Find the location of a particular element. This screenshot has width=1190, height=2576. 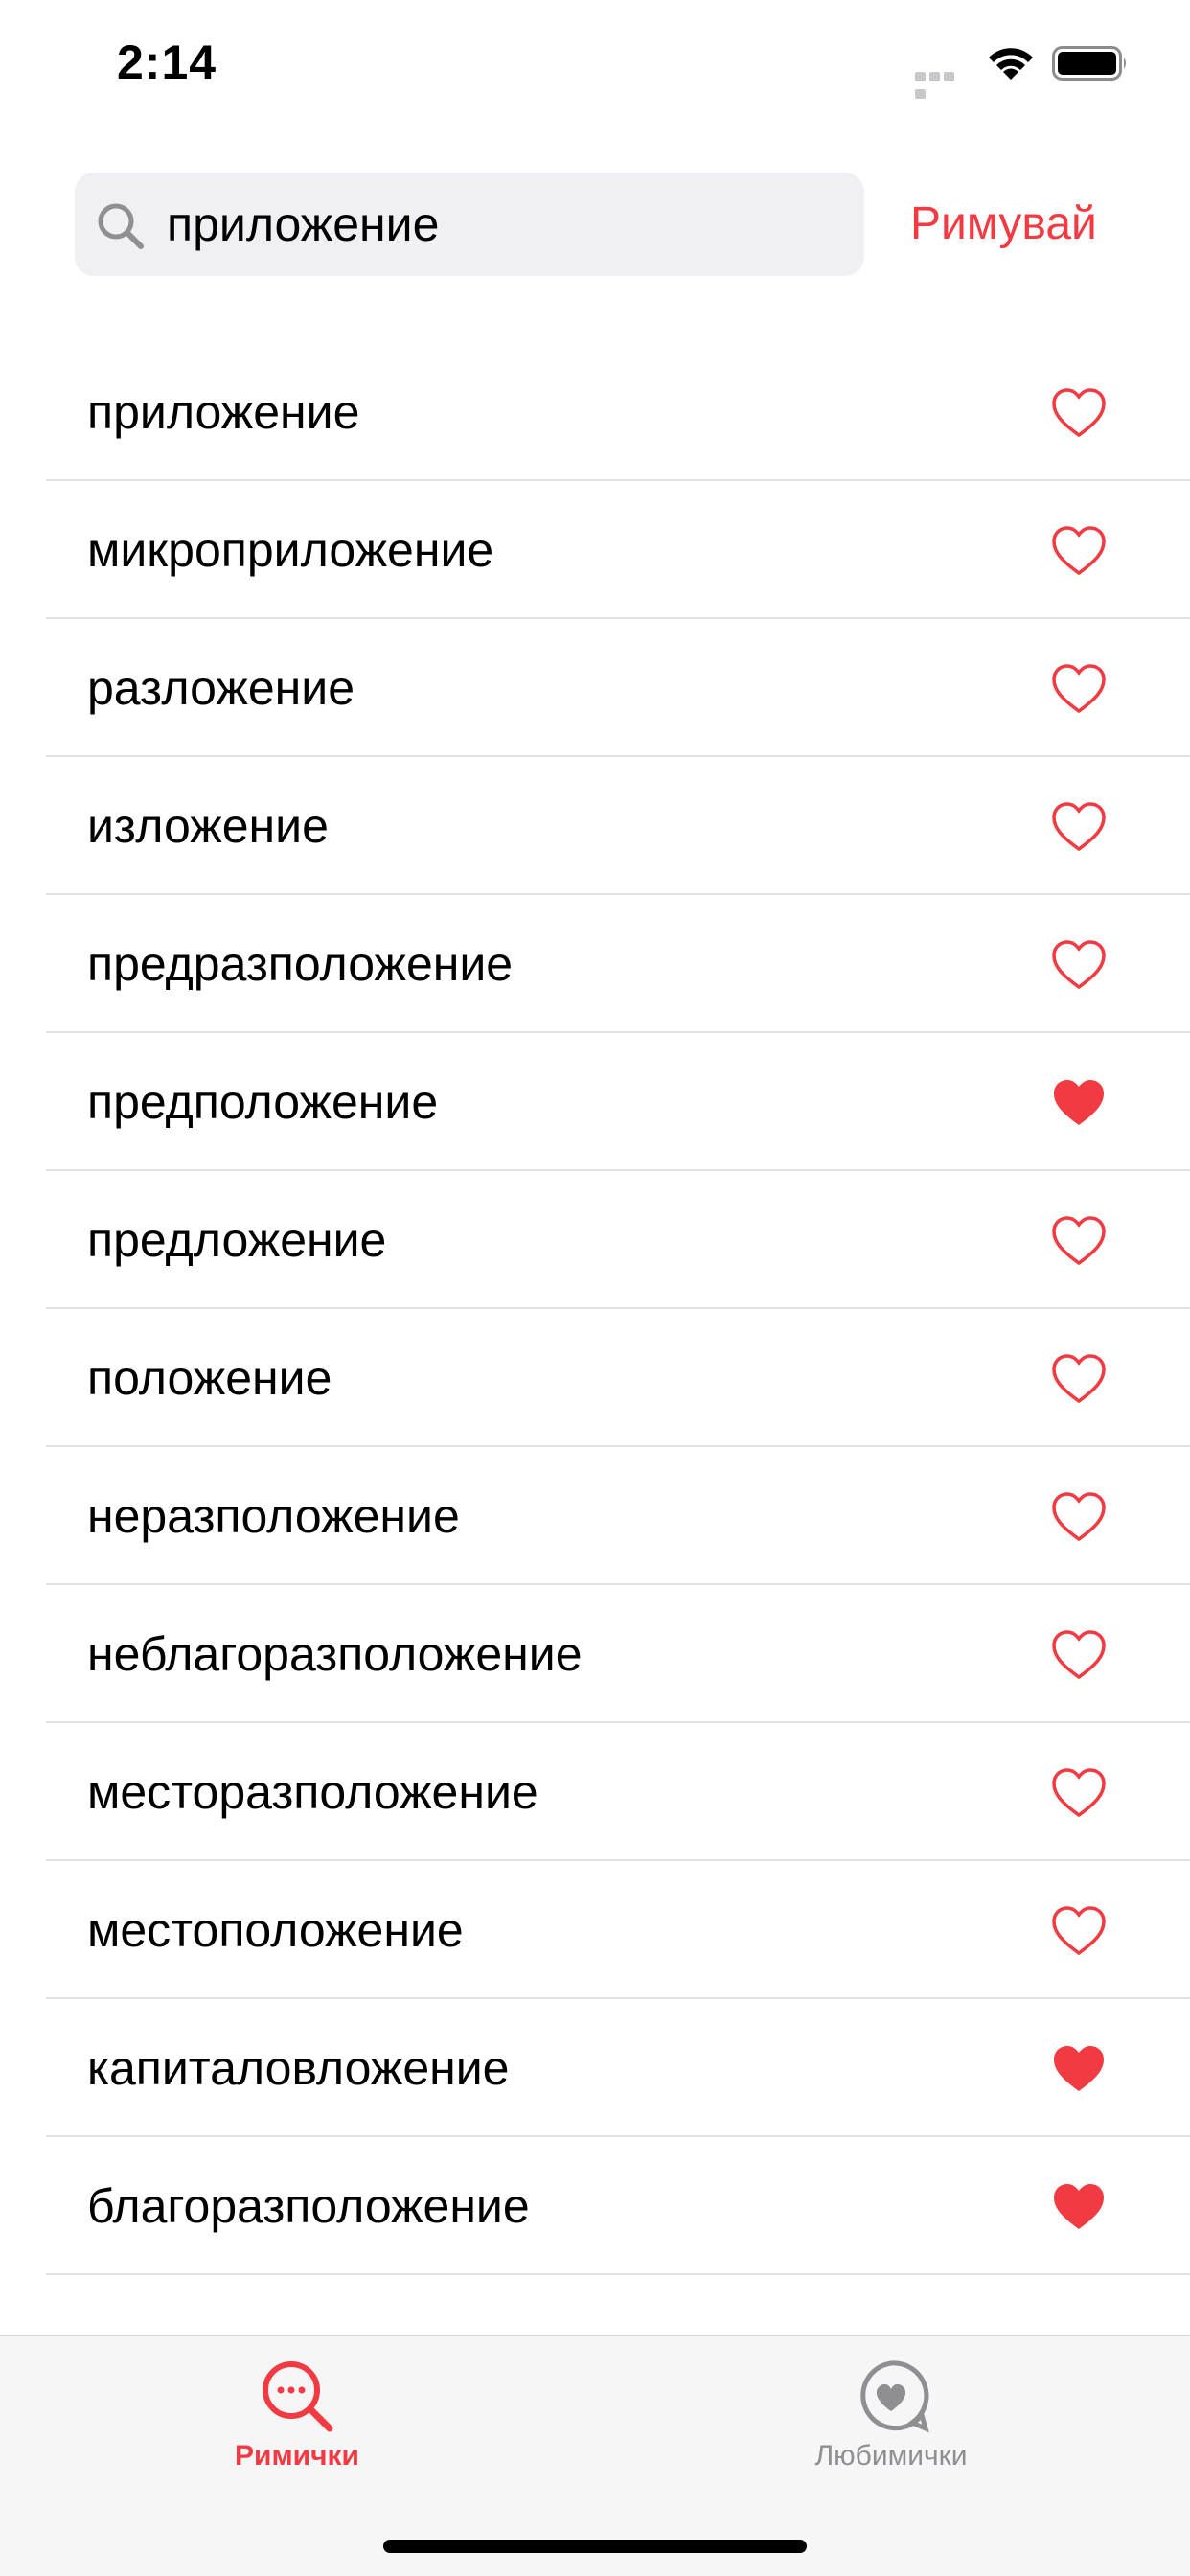

word-label: микроприложение is located at coordinates (290, 550).